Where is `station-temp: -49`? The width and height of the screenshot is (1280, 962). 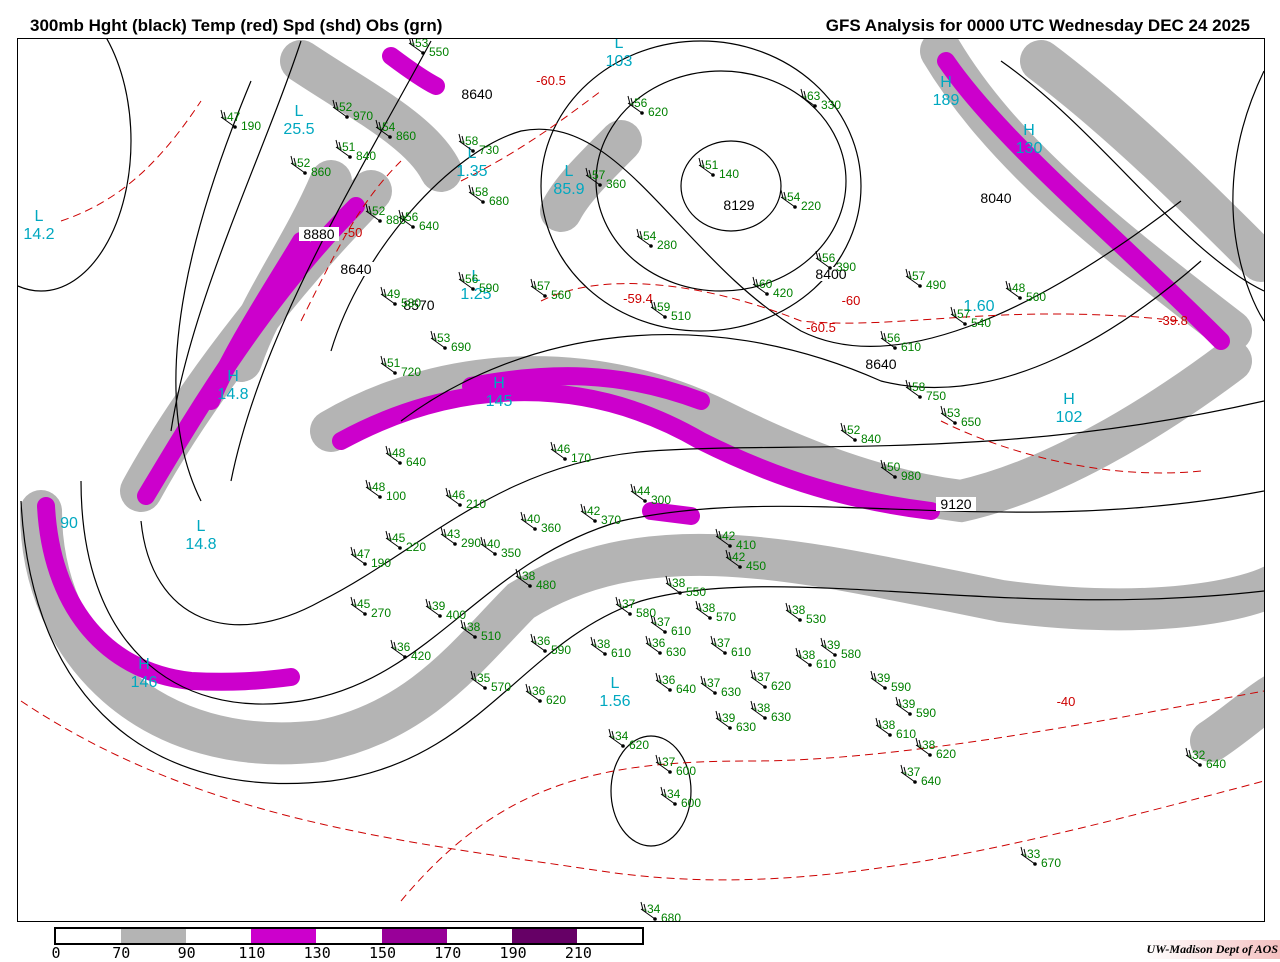 station-temp: -49 is located at coordinates (392, 294).